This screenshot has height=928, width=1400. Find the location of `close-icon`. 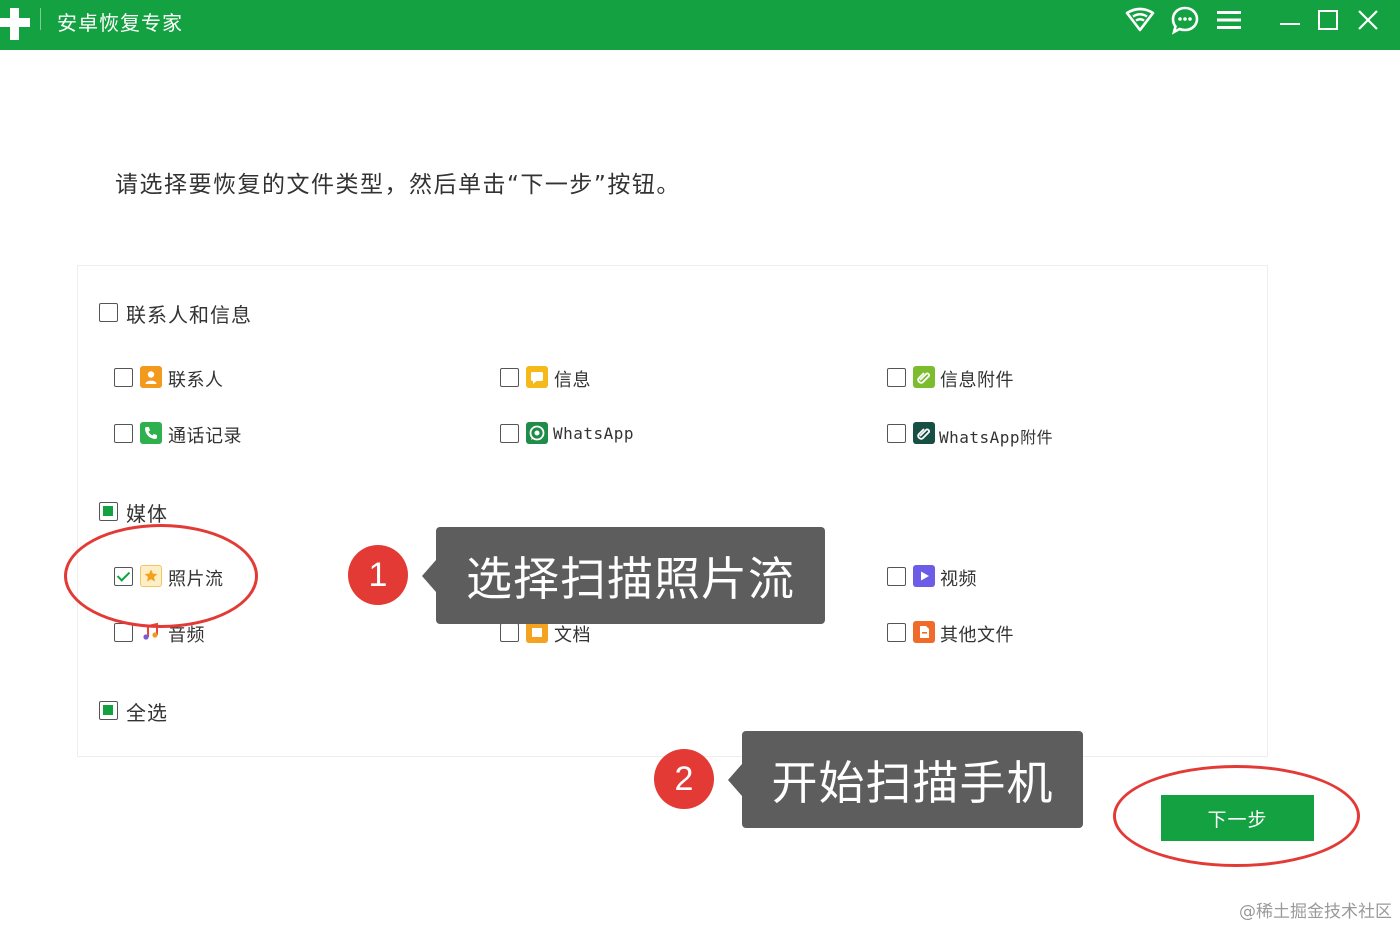

close-icon is located at coordinates (1368, 20).